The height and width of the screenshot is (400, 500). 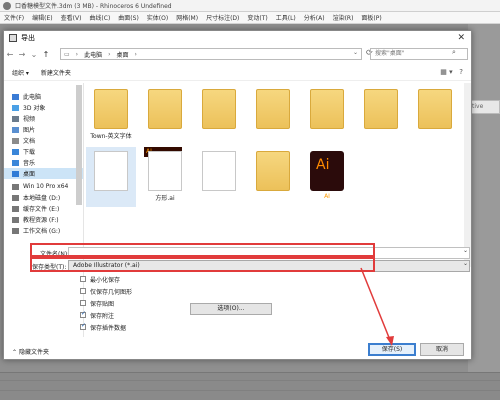 I want to click on sidebar-item: 缓存文件 (E:), so click(x=43, y=208).